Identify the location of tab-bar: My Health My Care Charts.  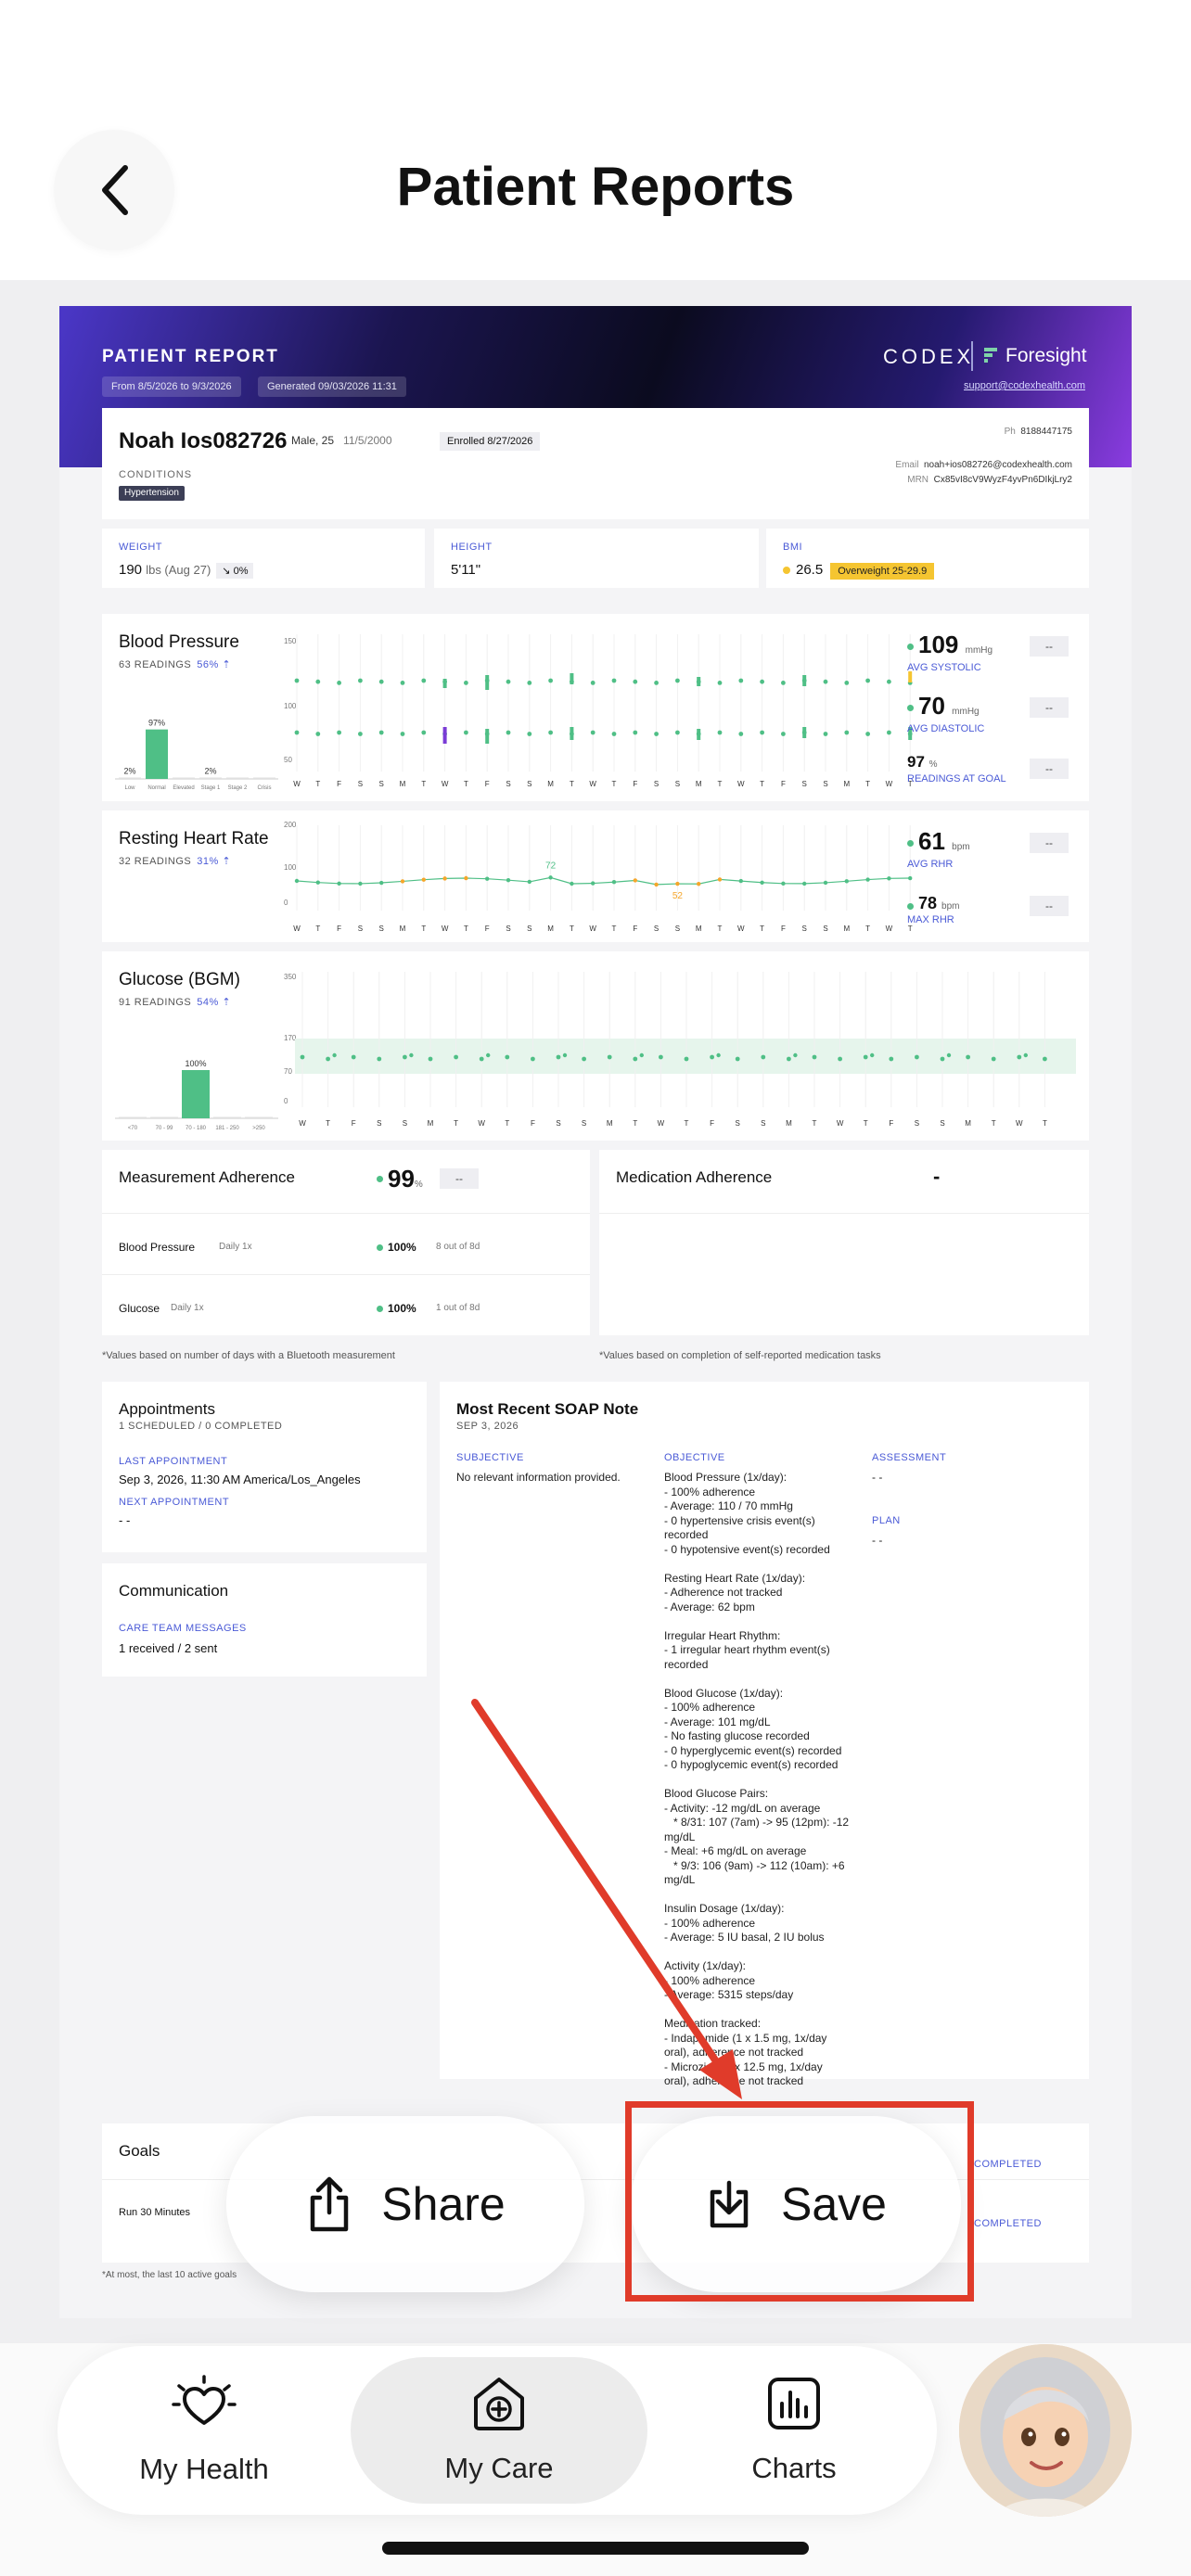
(497, 2431).